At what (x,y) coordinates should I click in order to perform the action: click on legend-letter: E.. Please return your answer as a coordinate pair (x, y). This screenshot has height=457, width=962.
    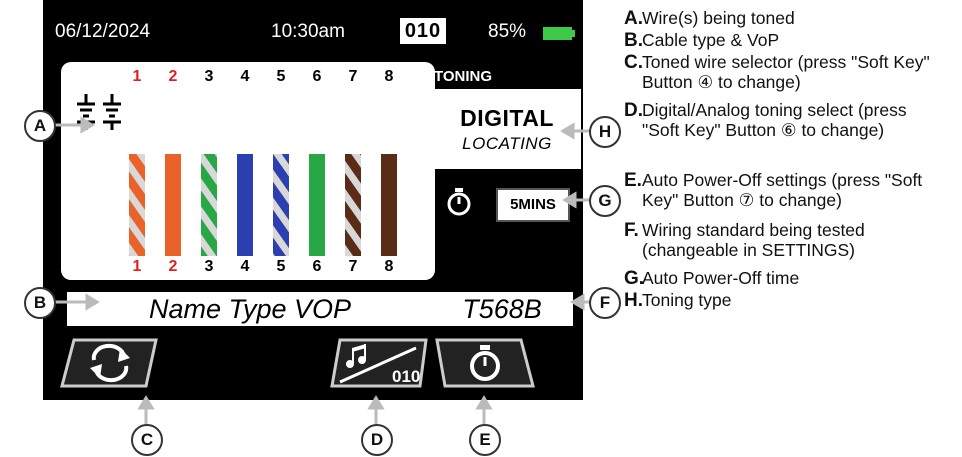
    Looking at the image, I should click on (633, 180).